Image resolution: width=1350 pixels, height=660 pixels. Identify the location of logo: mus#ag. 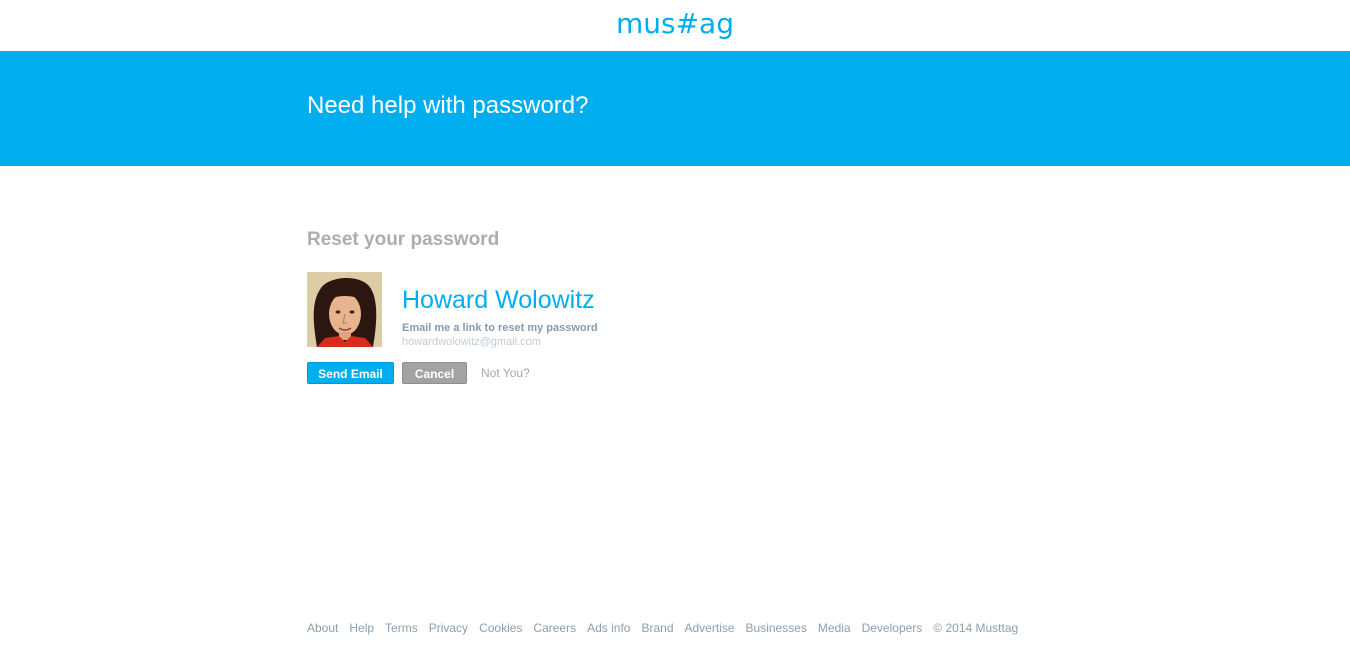
(675, 24).